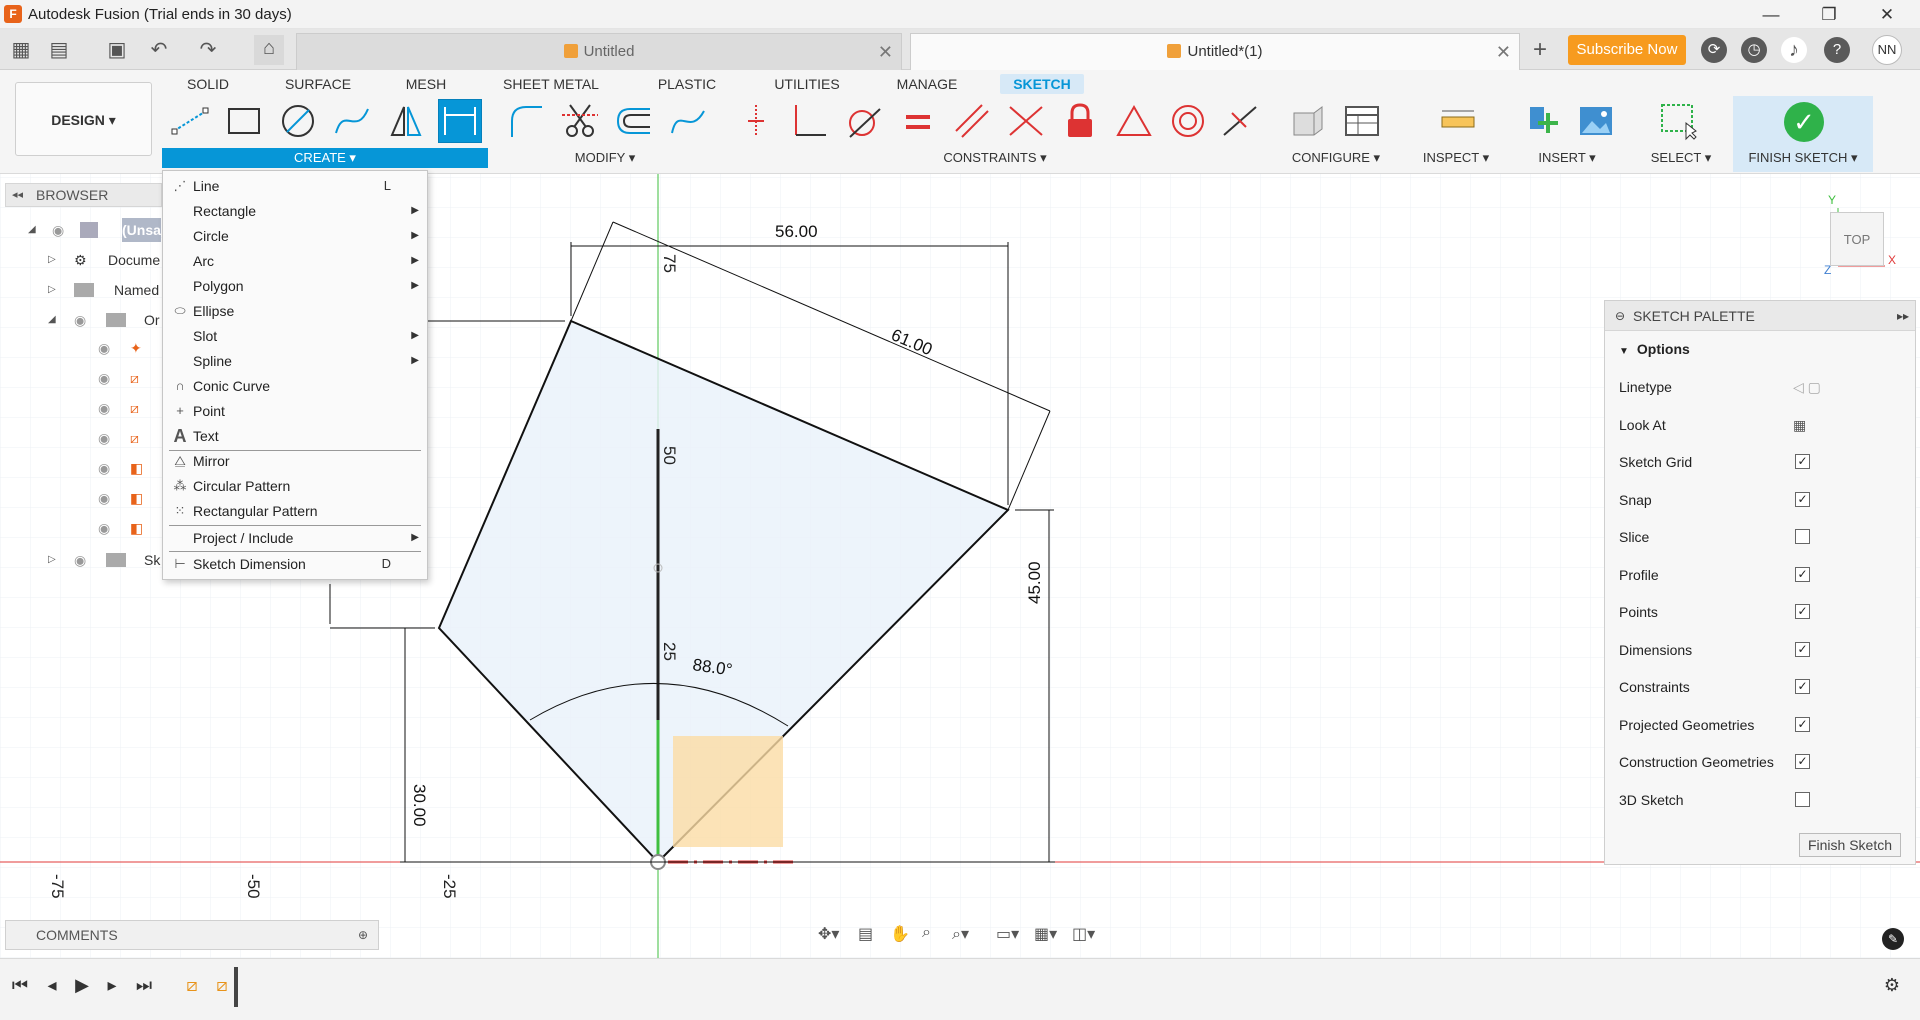  I want to click on palette-finish-sketch-button: Finish Sketch, so click(1850, 845).